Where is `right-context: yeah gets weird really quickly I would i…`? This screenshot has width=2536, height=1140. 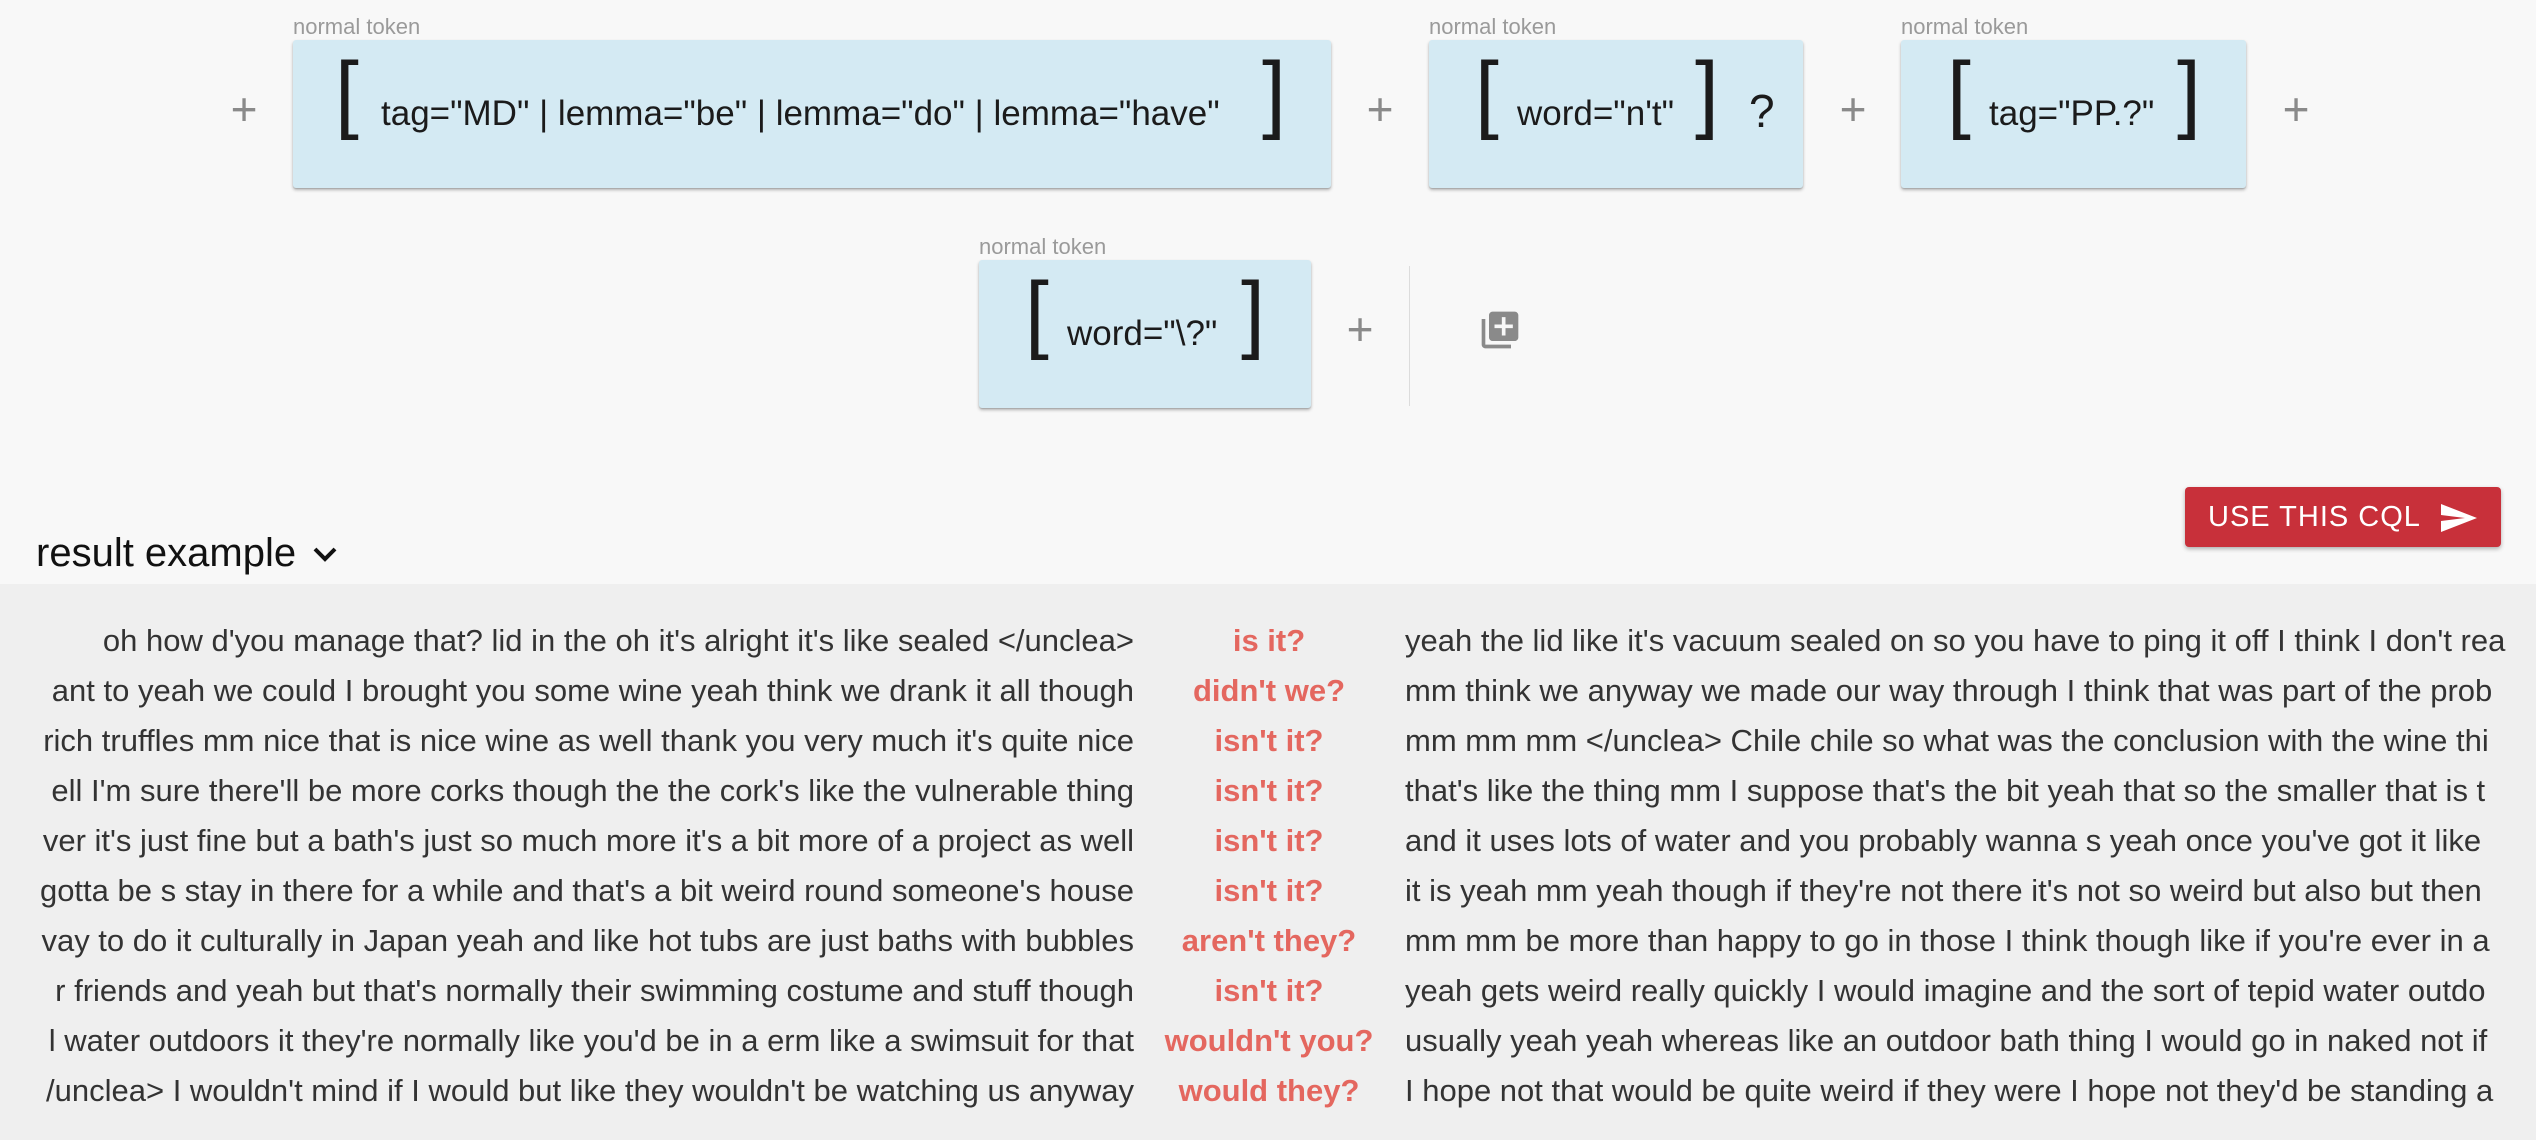 right-context: yeah gets weird really quickly I would i… is located at coordinates (1945, 990).